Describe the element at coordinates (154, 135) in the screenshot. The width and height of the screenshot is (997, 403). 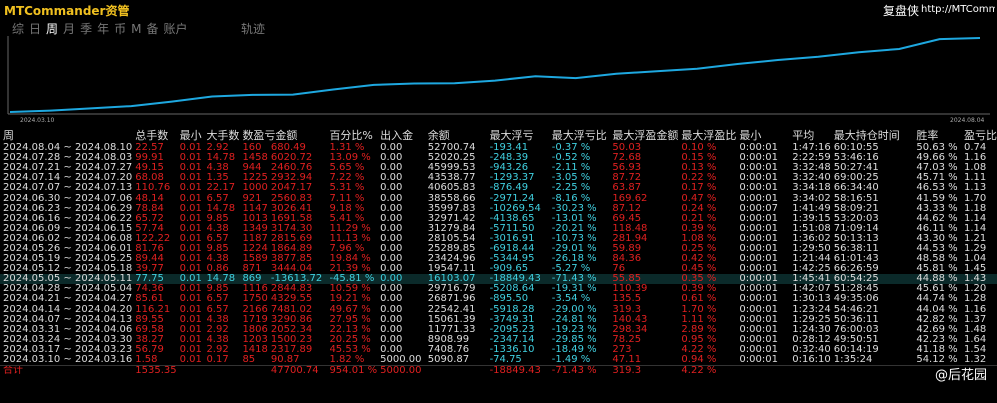
I see `col-header-1: 总手数` at that location.